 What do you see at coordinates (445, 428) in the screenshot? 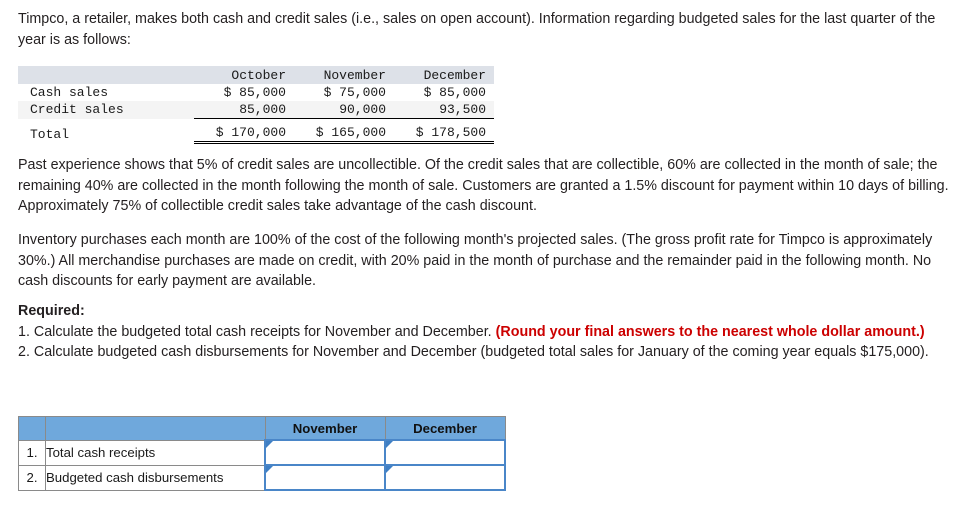
I see `answer-header-december: December` at bounding box center [445, 428].